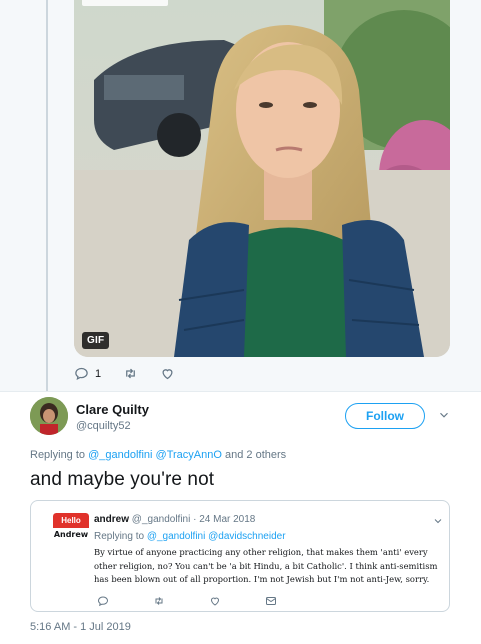  What do you see at coordinates (80, 627) in the screenshot?
I see `timestamp: 5:16 AM - 1 Jul 2019` at bounding box center [80, 627].